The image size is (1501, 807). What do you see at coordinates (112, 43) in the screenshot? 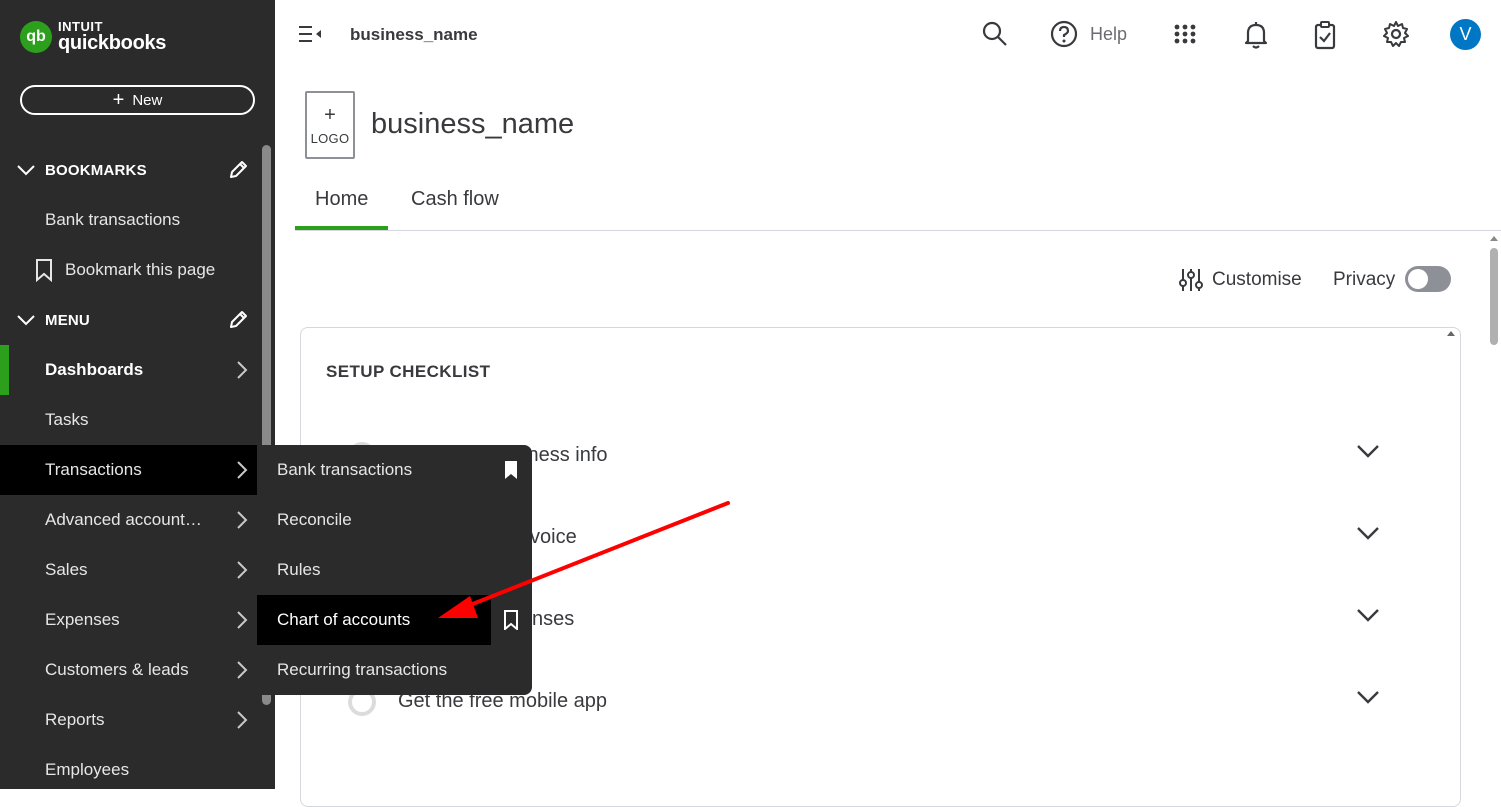
I see `brand-quickbooks-text: quickbooks` at bounding box center [112, 43].